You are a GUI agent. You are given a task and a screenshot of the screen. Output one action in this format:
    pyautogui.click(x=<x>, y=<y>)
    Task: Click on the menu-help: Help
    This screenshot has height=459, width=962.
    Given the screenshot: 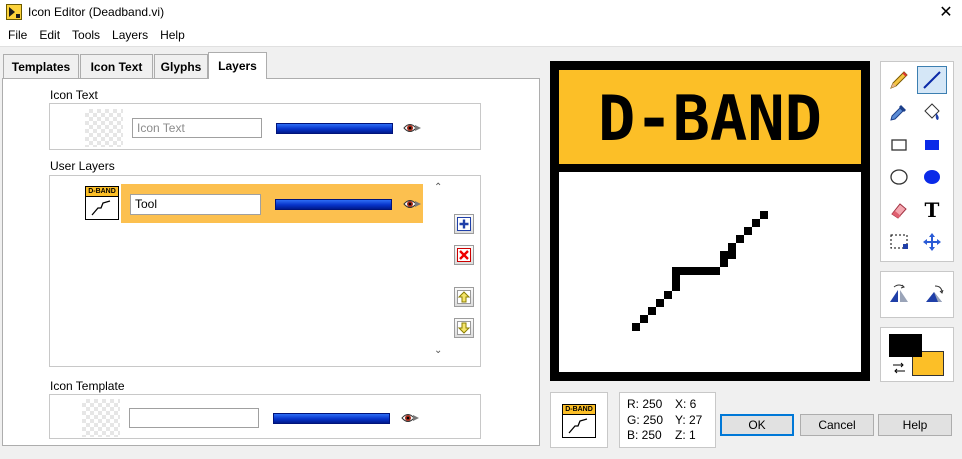 What is the action you would take?
    pyautogui.click(x=172, y=35)
    